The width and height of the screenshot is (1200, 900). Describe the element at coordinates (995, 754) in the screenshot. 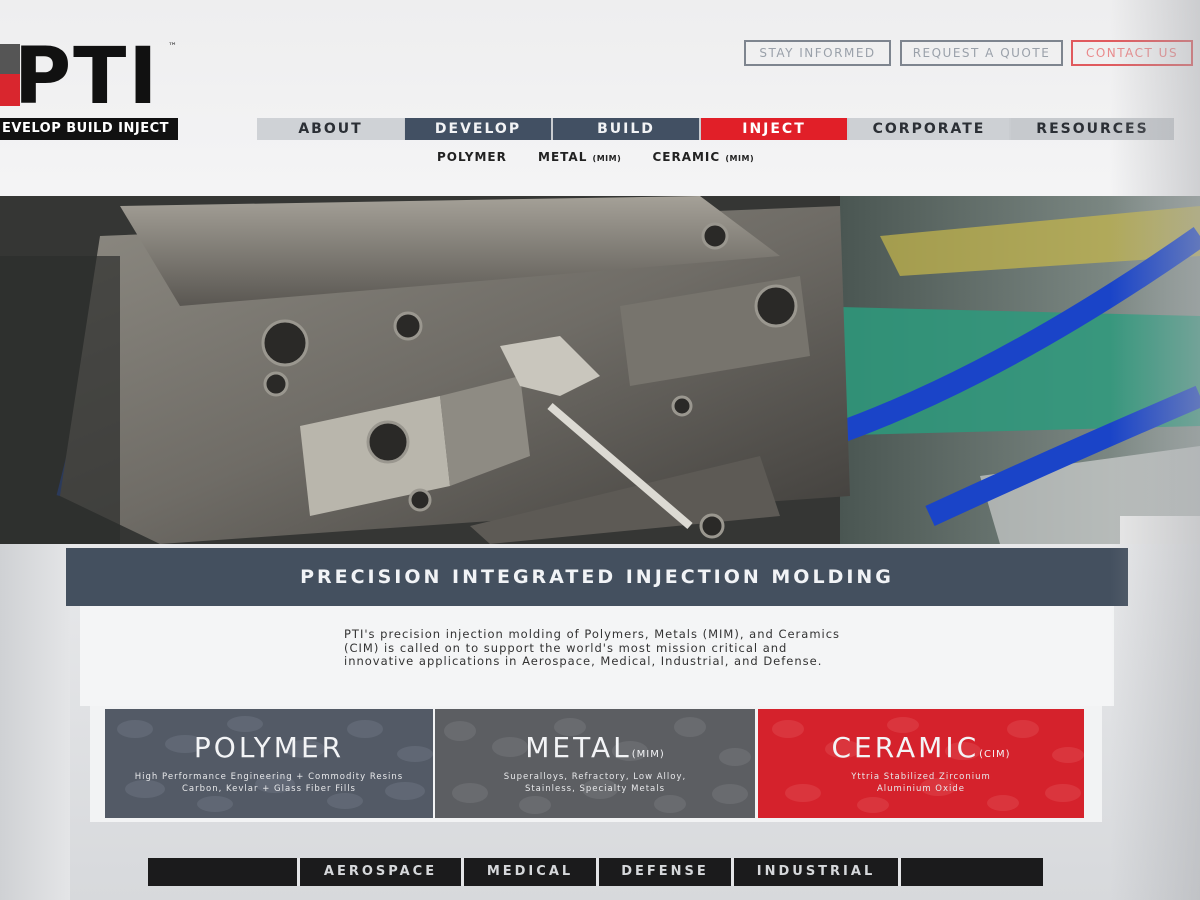

I see `ceramic-title-suffix: (CIM)` at that location.